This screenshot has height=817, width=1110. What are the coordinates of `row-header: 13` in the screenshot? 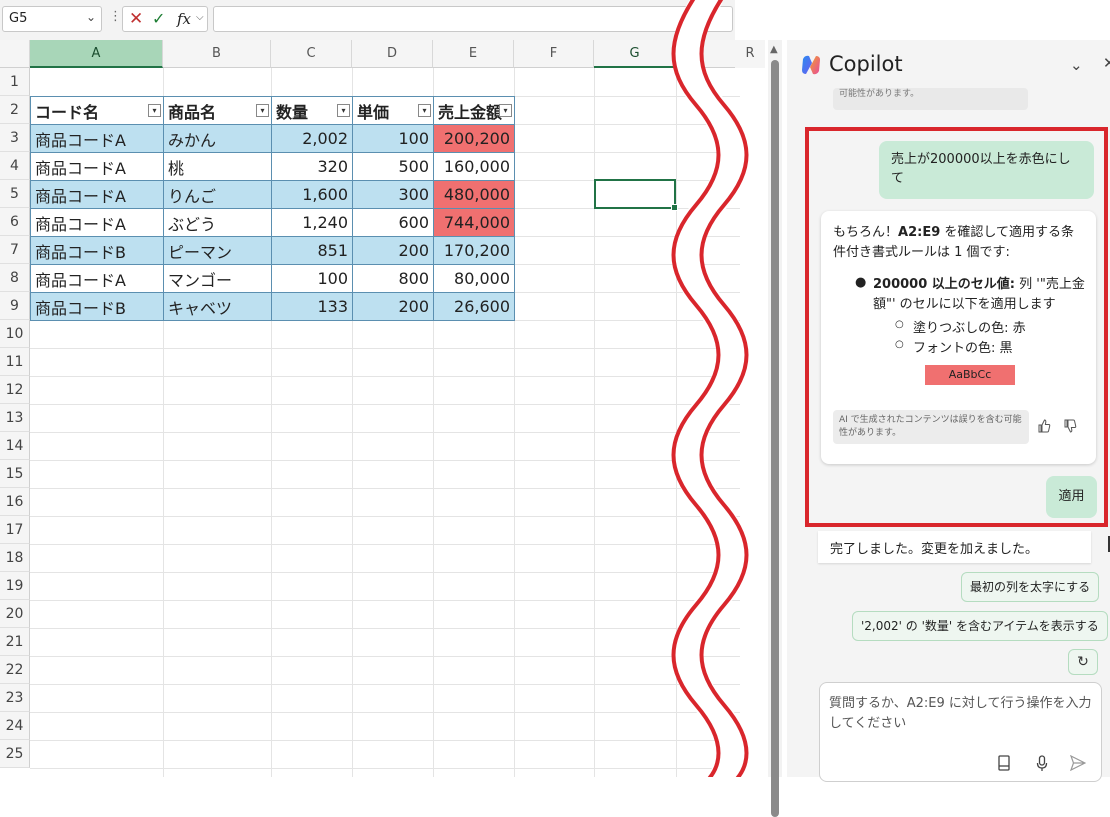 It's located at (15, 418).